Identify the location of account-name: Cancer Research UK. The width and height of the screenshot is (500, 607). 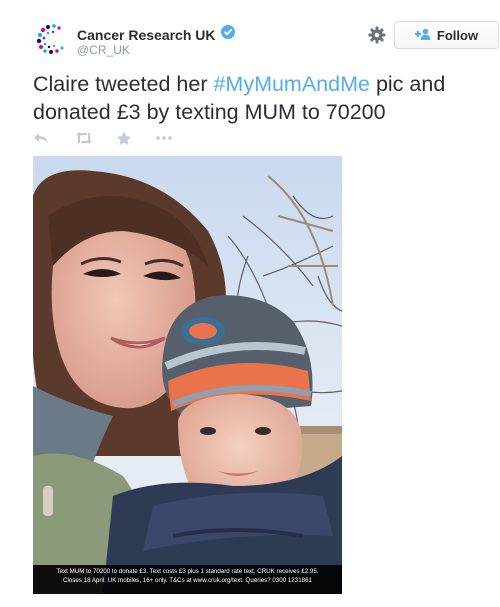
(146, 35).